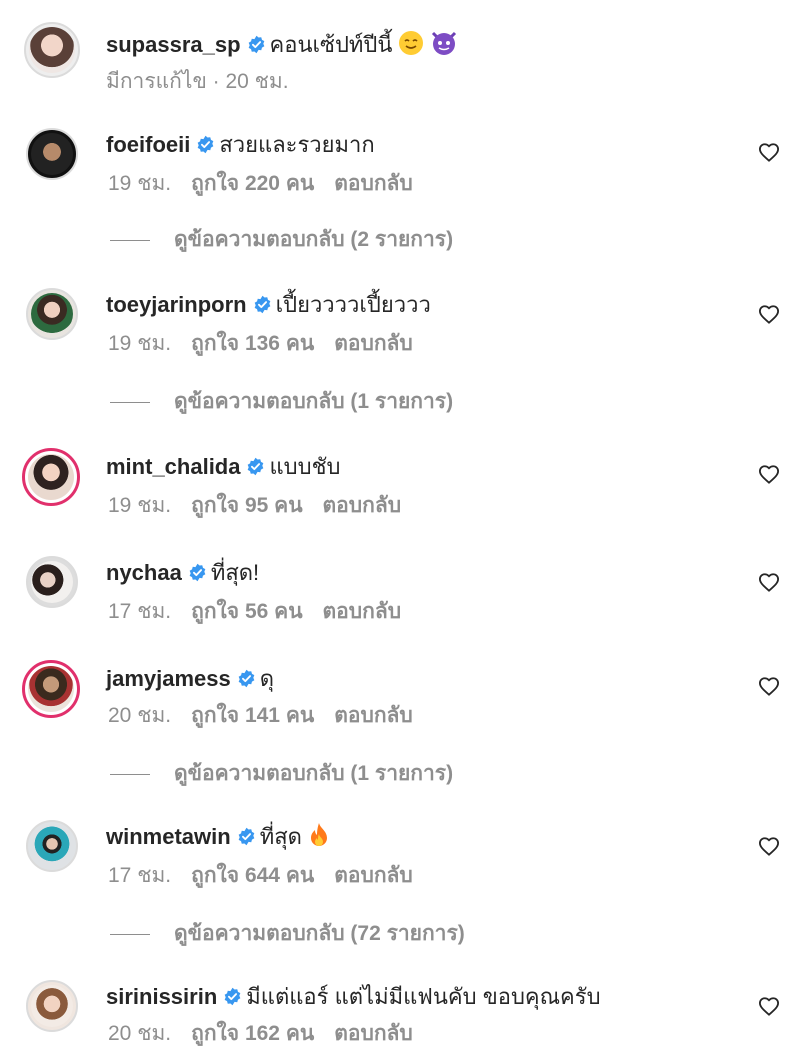 The image size is (800, 1048). What do you see at coordinates (267, 678) in the screenshot?
I see `comment-text: ดุ` at bounding box center [267, 678].